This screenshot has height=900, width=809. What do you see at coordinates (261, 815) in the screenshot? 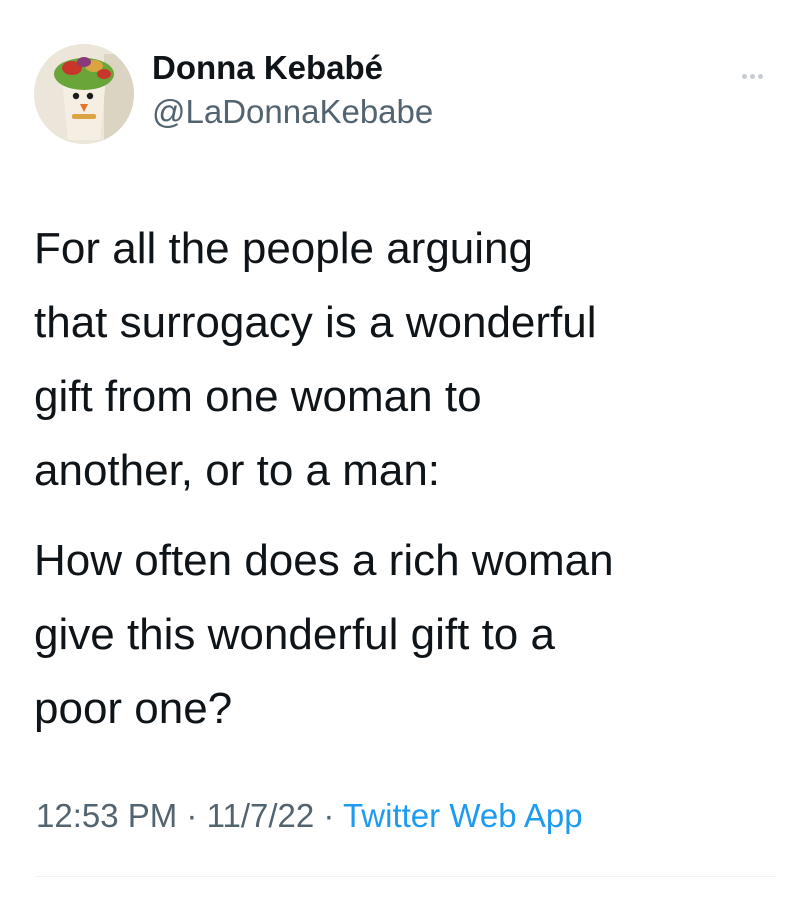
I see `tweet-date: 11/7/22` at bounding box center [261, 815].